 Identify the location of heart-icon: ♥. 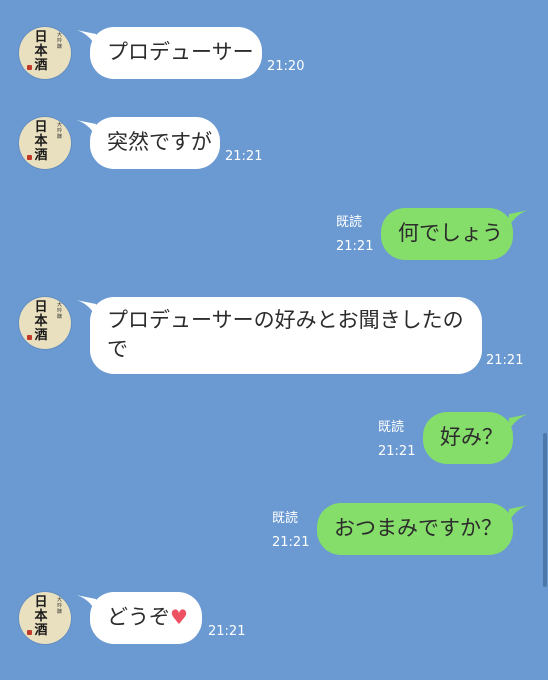
(179, 617).